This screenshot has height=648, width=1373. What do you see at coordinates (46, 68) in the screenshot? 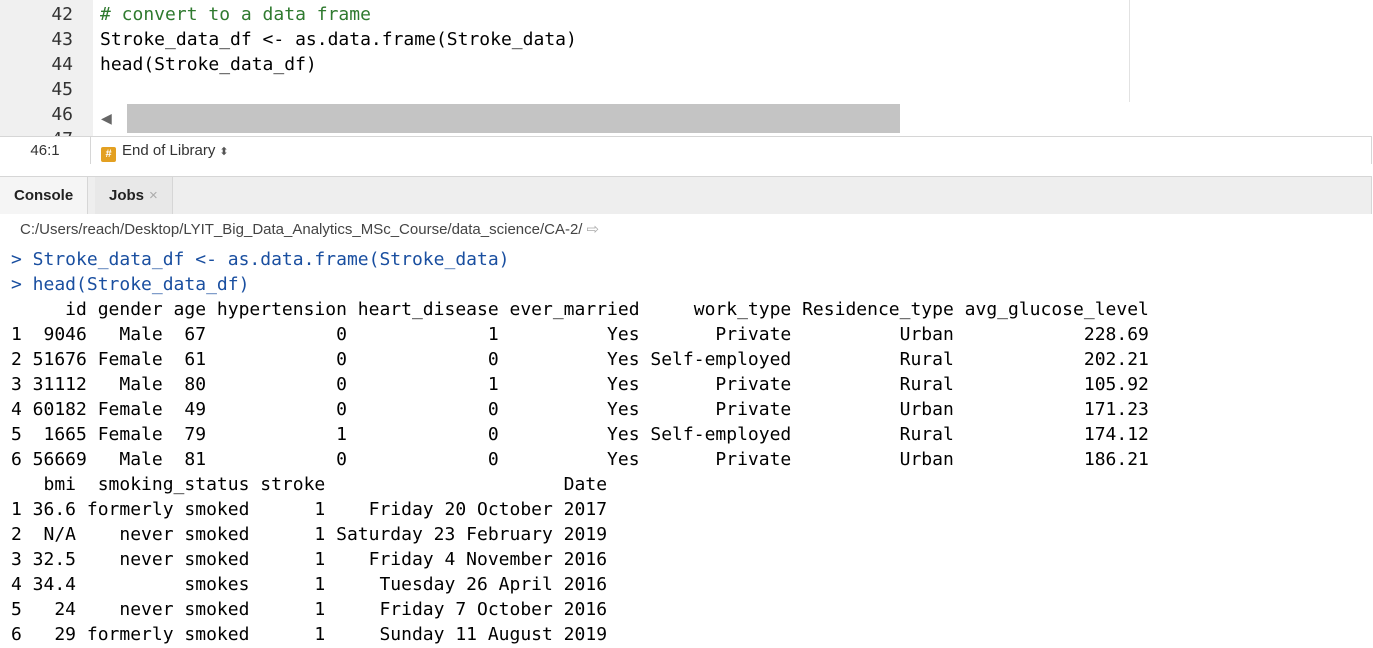
I see `line-number-gutter: 42 43 44 45 46 47` at bounding box center [46, 68].